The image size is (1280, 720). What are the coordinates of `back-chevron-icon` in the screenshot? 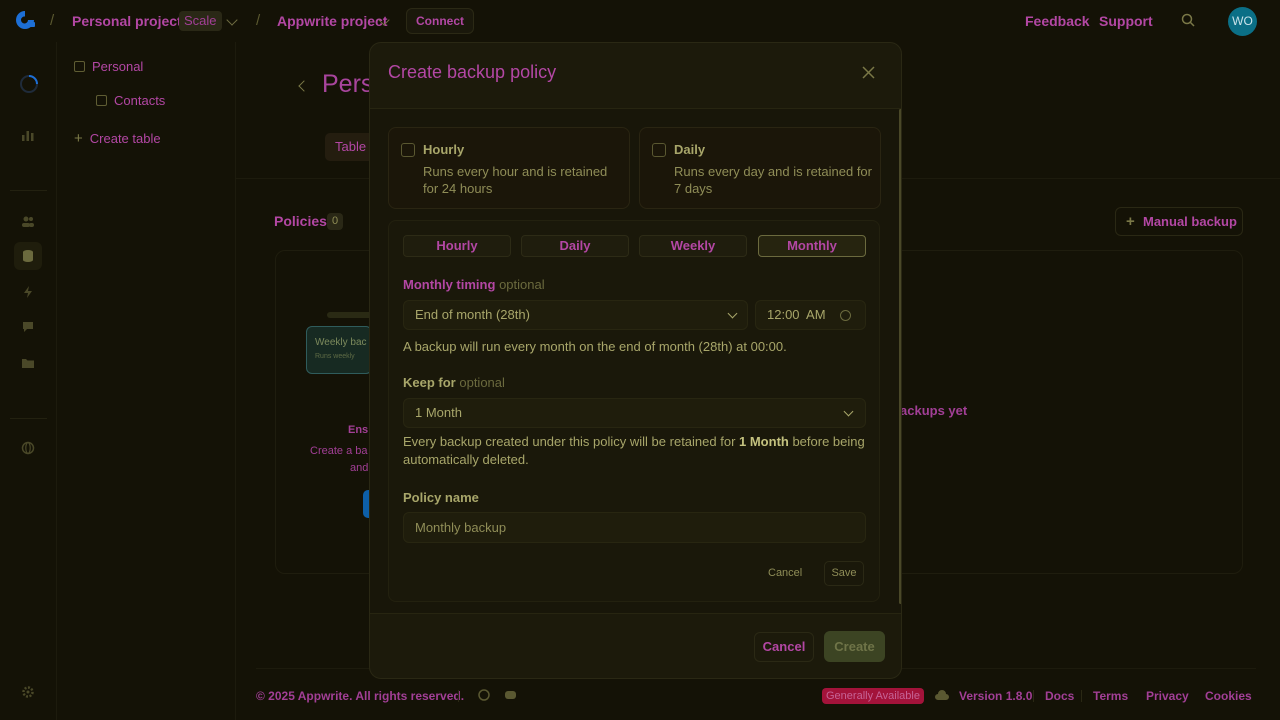 It's located at (304, 86).